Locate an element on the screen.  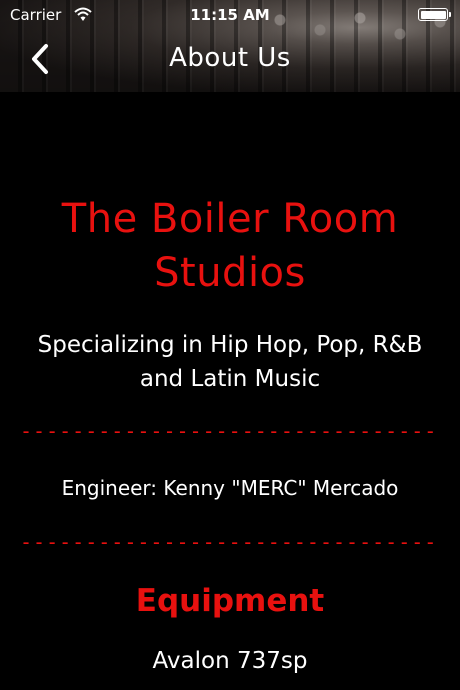
status-bar: Carrier 11:15 AM is located at coordinates (230, 15).